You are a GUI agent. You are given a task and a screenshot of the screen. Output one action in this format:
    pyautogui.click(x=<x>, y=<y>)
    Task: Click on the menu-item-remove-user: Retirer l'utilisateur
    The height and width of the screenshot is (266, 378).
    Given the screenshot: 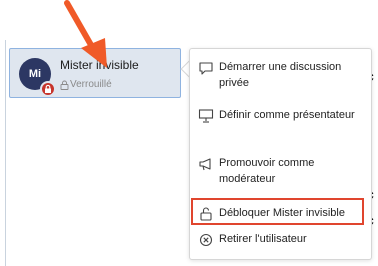 What is the action you would take?
    pyautogui.click(x=281, y=240)
    